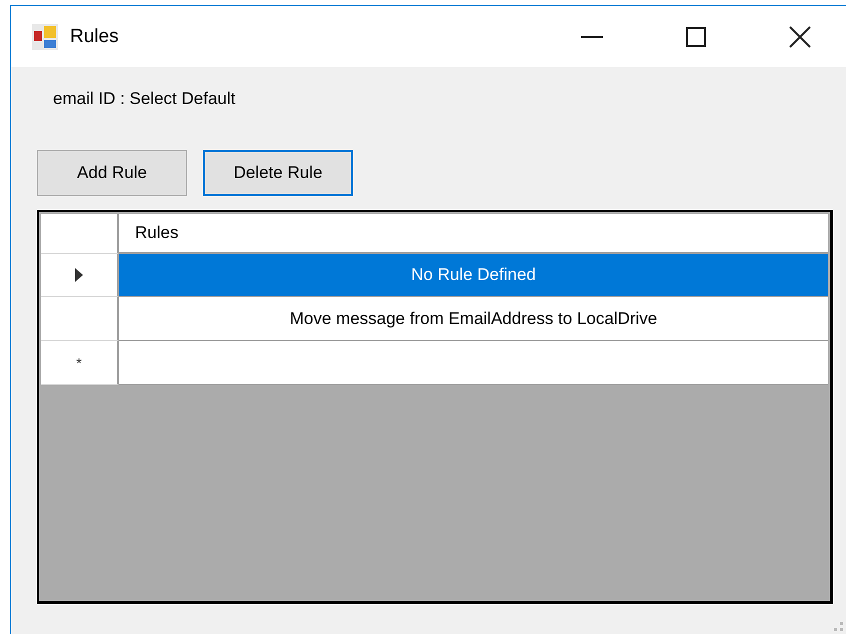 Image resolution: width=846 pixels, height=634 pixels. I want to click on email-id-label: email ID : Select Default, so click(144, 99).